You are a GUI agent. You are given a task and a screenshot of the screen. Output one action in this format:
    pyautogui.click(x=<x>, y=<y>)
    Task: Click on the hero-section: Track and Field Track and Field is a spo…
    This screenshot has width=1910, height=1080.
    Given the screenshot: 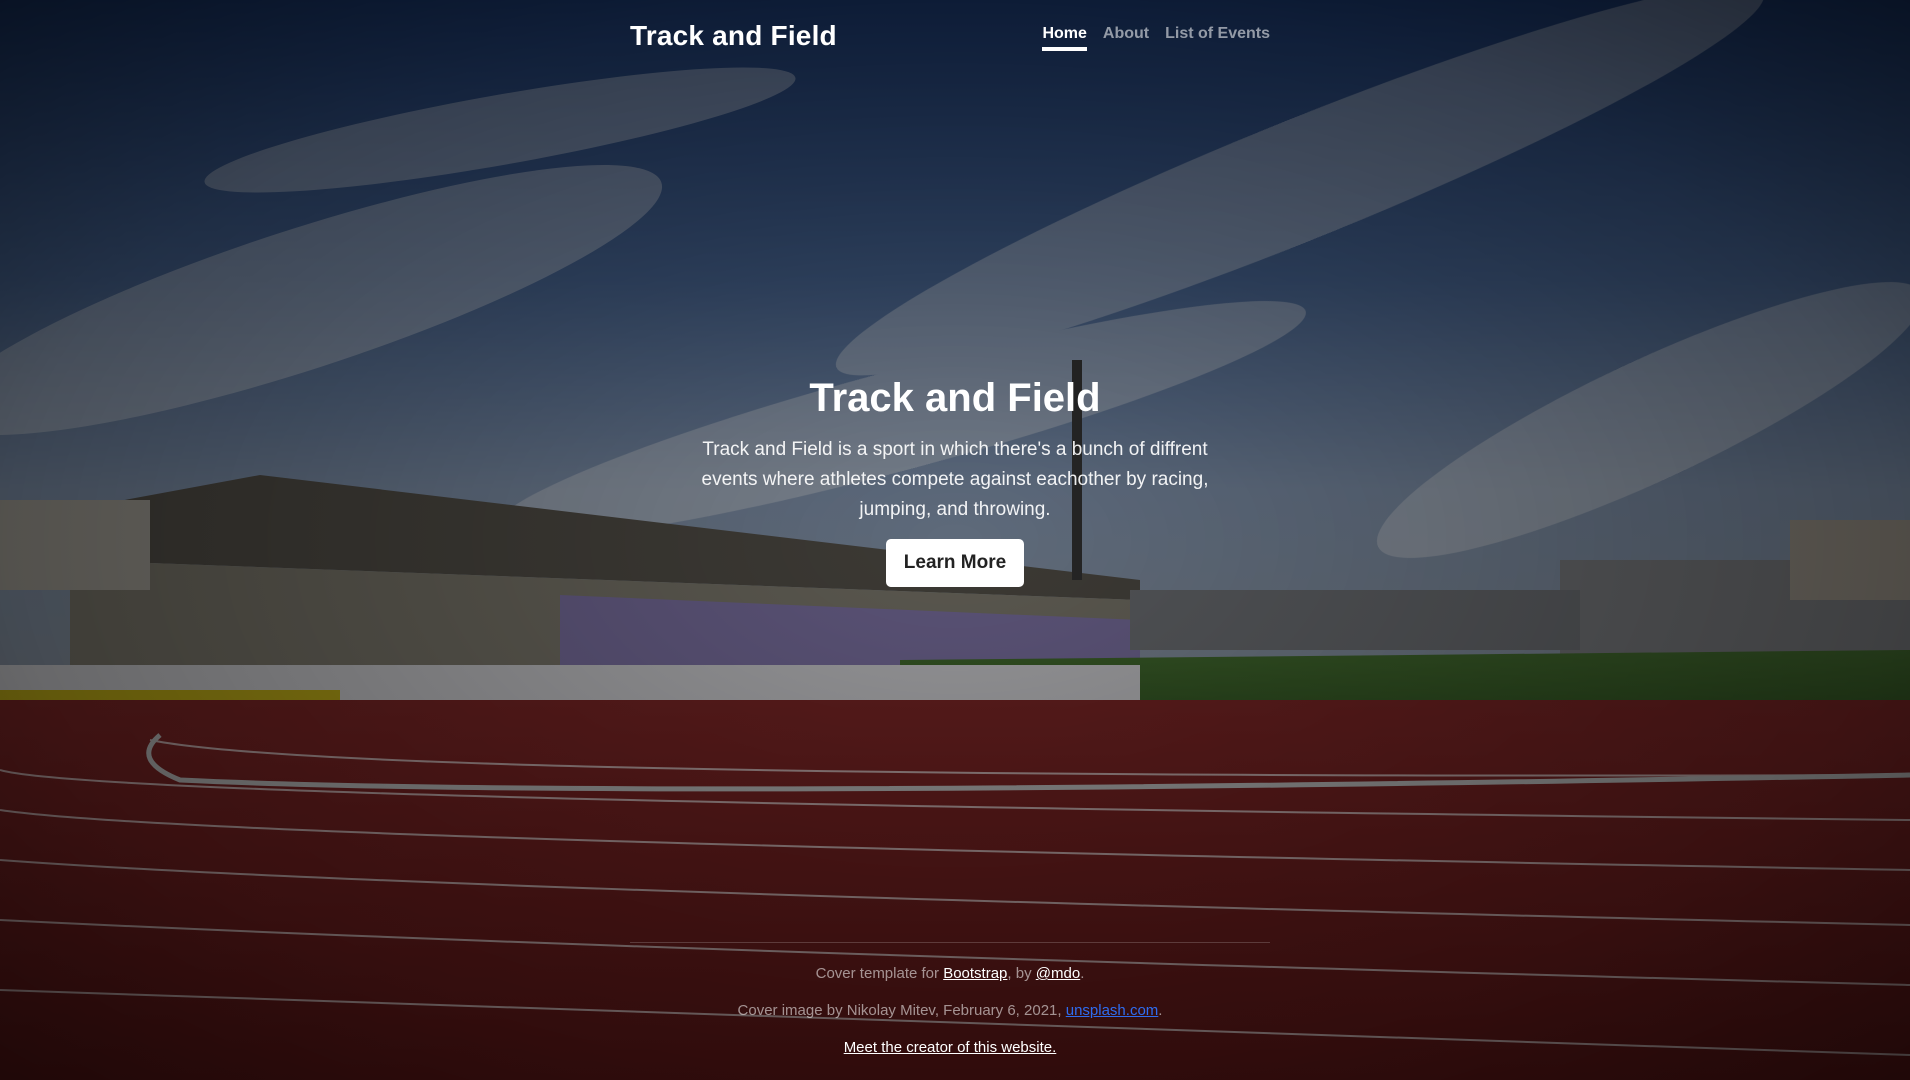 What is the action you would take?
    pyautogui.click(x=955, y=481)
    